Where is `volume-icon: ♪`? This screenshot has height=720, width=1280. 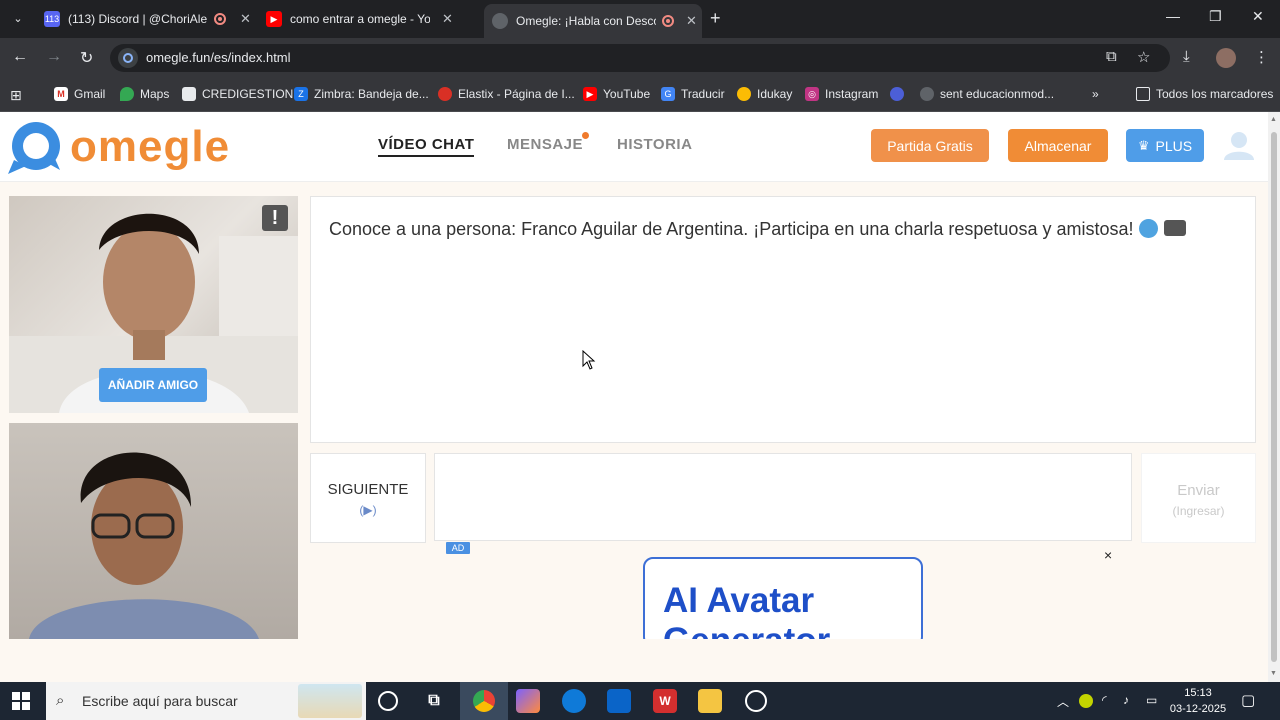
volume-icon: ♪ is located at coordinates (1126, 700).